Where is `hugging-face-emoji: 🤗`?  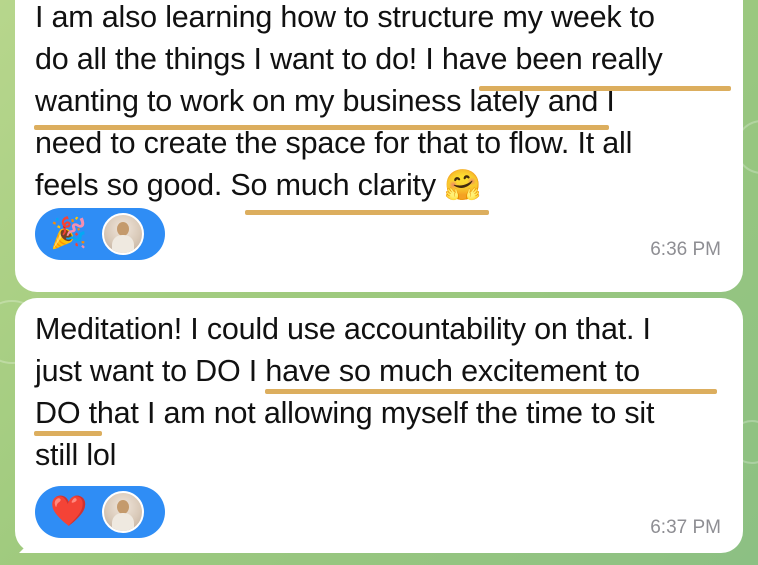 hugging-face-emoji: 🤗 is located at coordinates (463, 185).